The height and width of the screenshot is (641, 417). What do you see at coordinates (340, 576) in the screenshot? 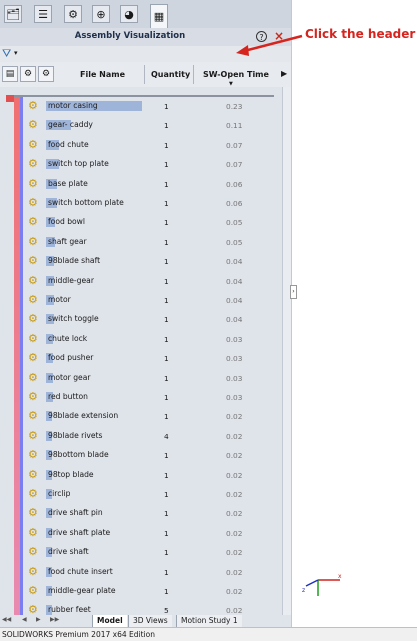
I see `svg-text: x` at bounding box center [340, 576].